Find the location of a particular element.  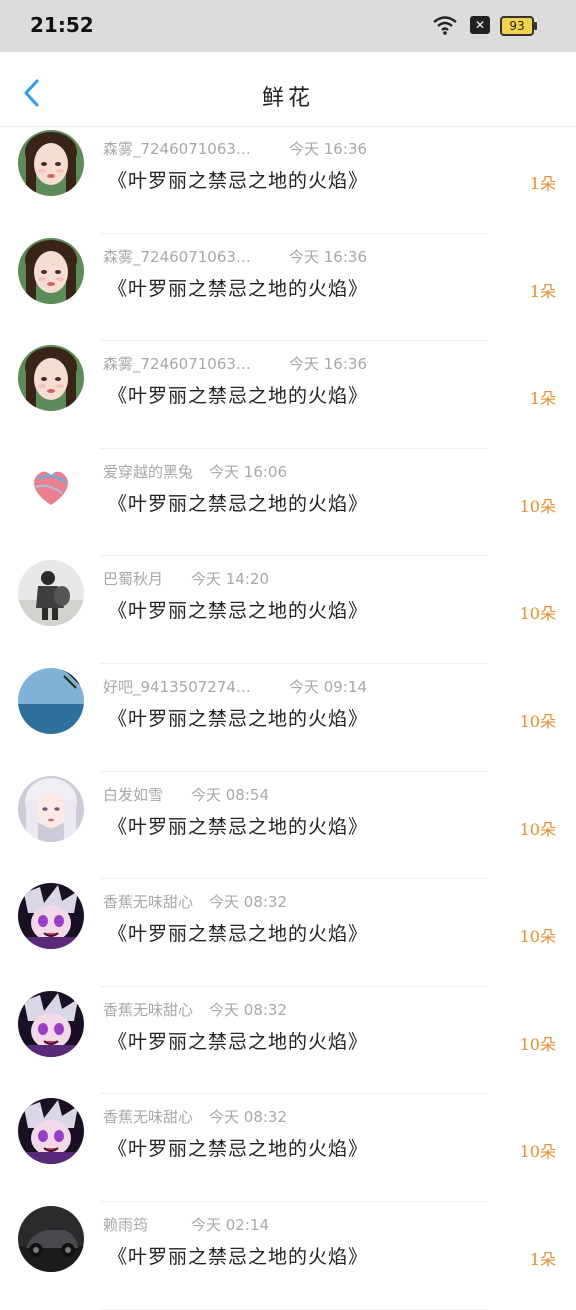

list-item-meta: 爱穿越的黑兔 今天 16:06 is located at coordinates (195, 471).